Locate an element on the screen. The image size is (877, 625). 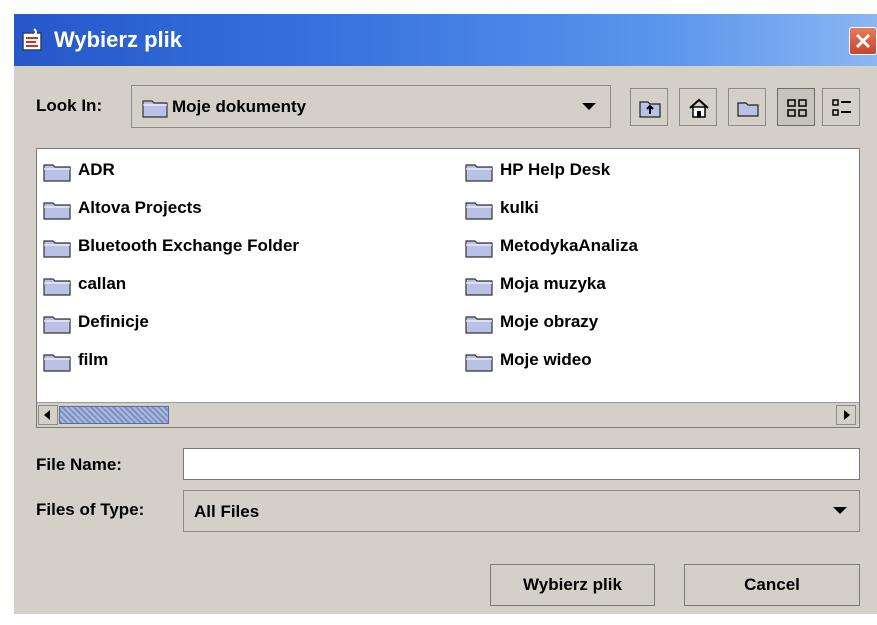
close-icon is located at coordinates (863, 41).